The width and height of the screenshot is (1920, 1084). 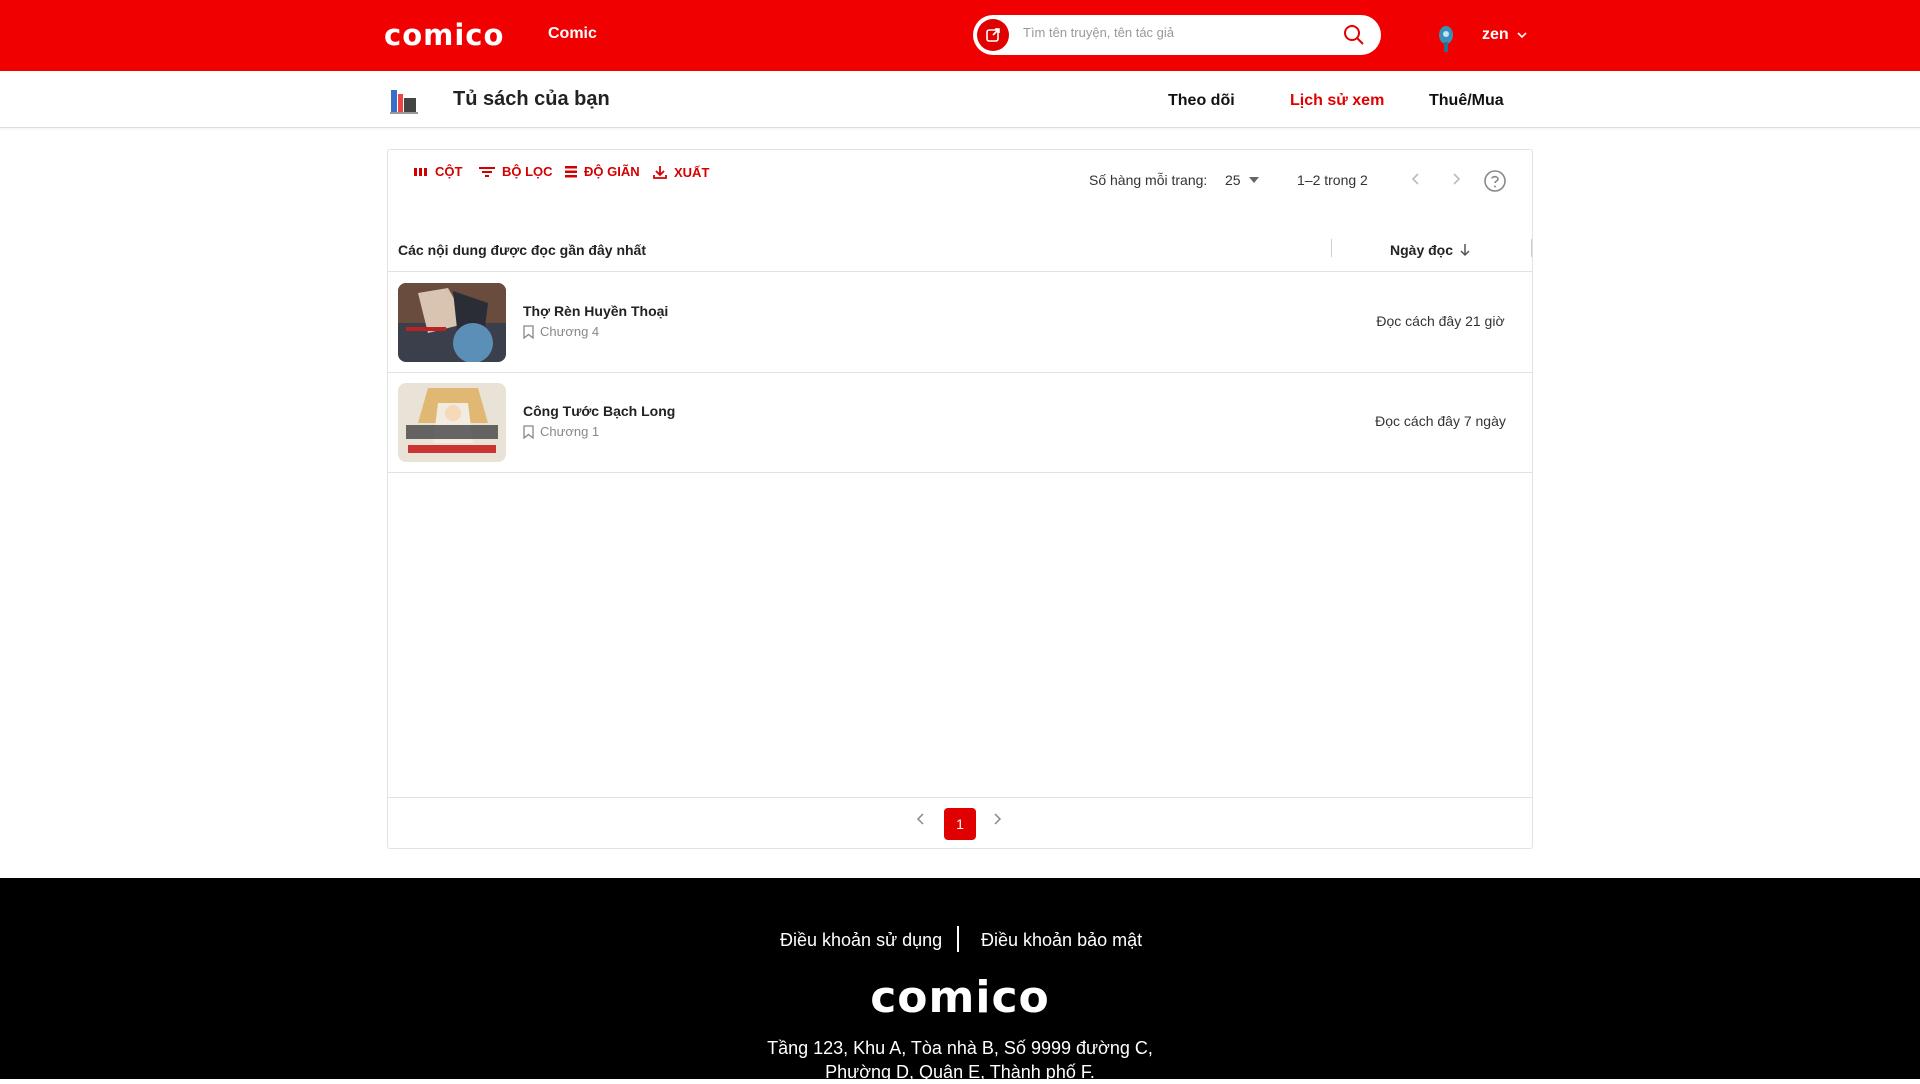 What do you see at coordinates (993, 35) in the screenshot?
I see `external-link-icon` at bounding box center [993, 35].